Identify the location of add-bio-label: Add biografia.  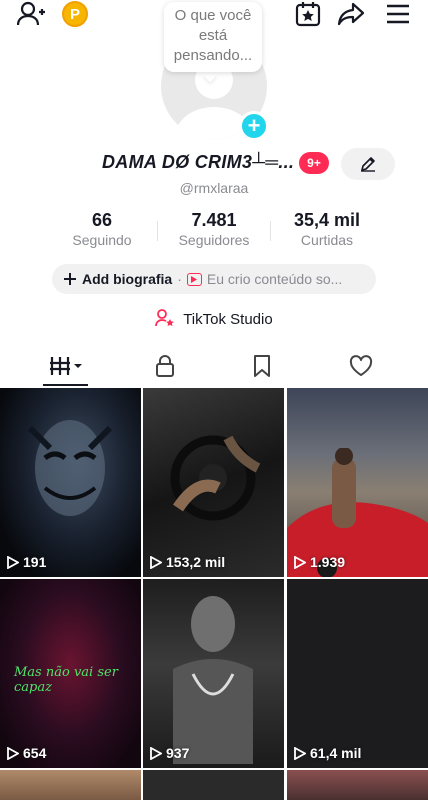
(127, 279).